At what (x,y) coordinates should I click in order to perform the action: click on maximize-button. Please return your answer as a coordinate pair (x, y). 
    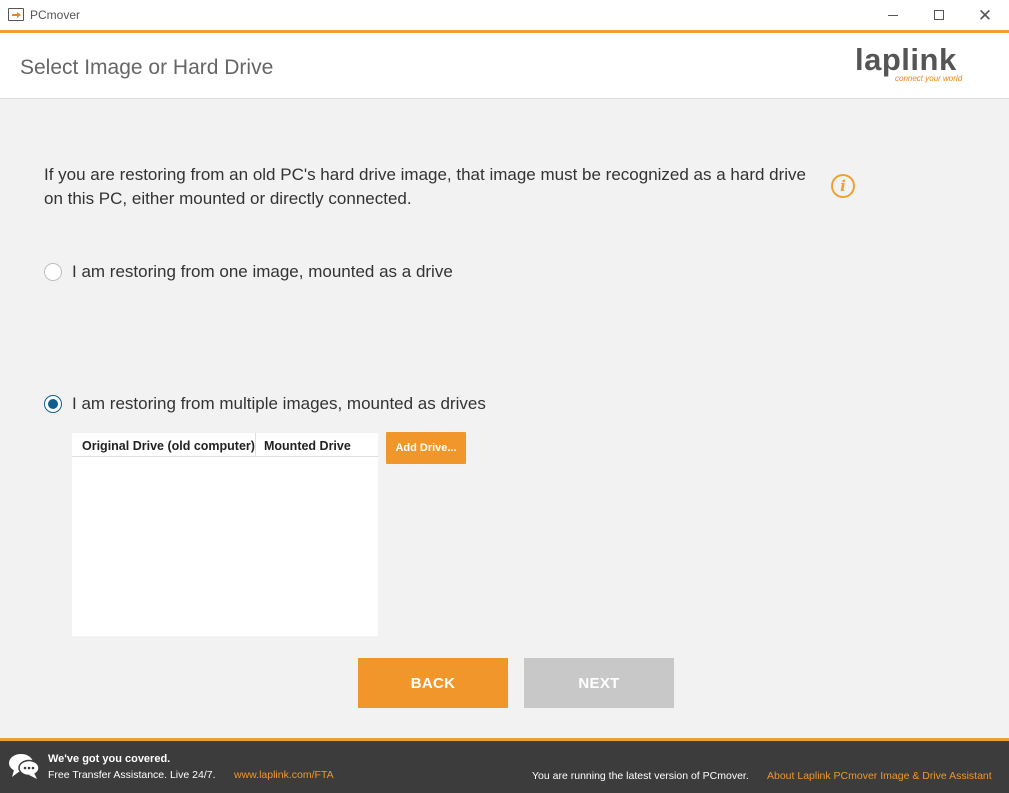
    Looking at the image, I should click on (939, 15).